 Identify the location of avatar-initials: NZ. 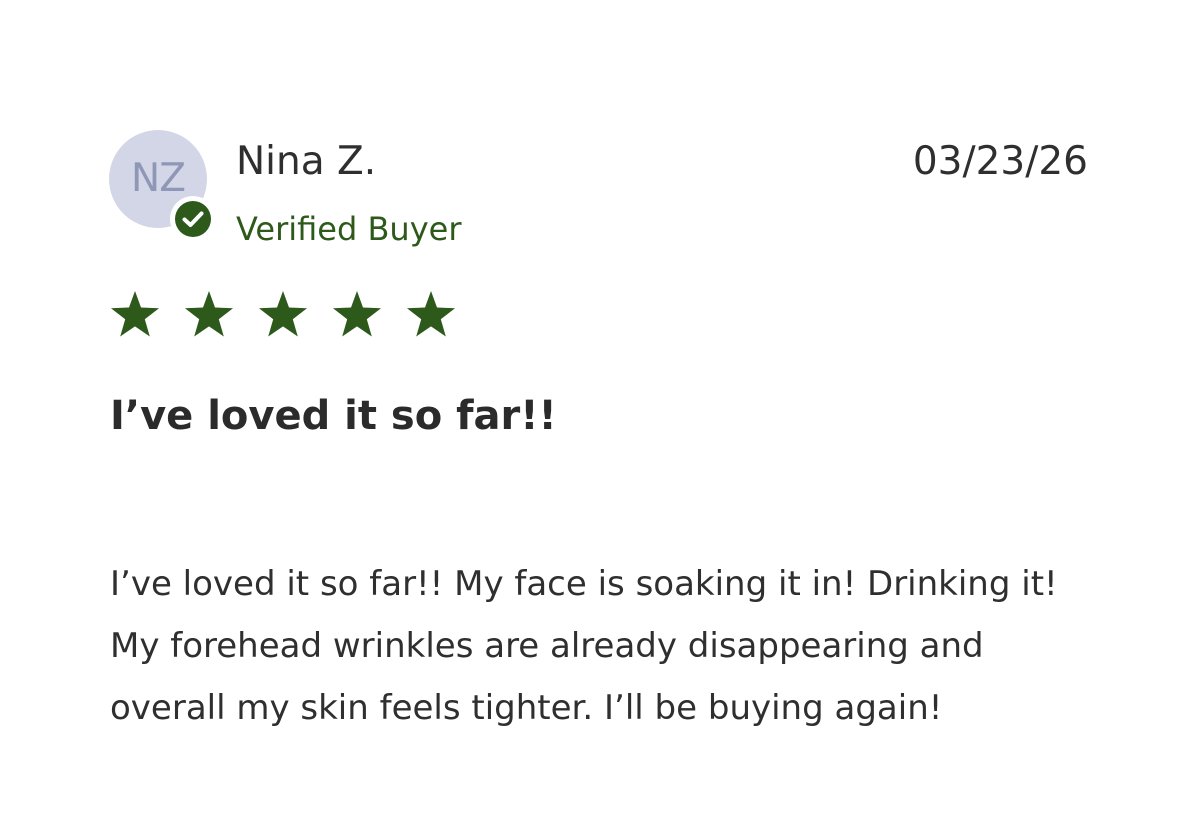
(158, 178).